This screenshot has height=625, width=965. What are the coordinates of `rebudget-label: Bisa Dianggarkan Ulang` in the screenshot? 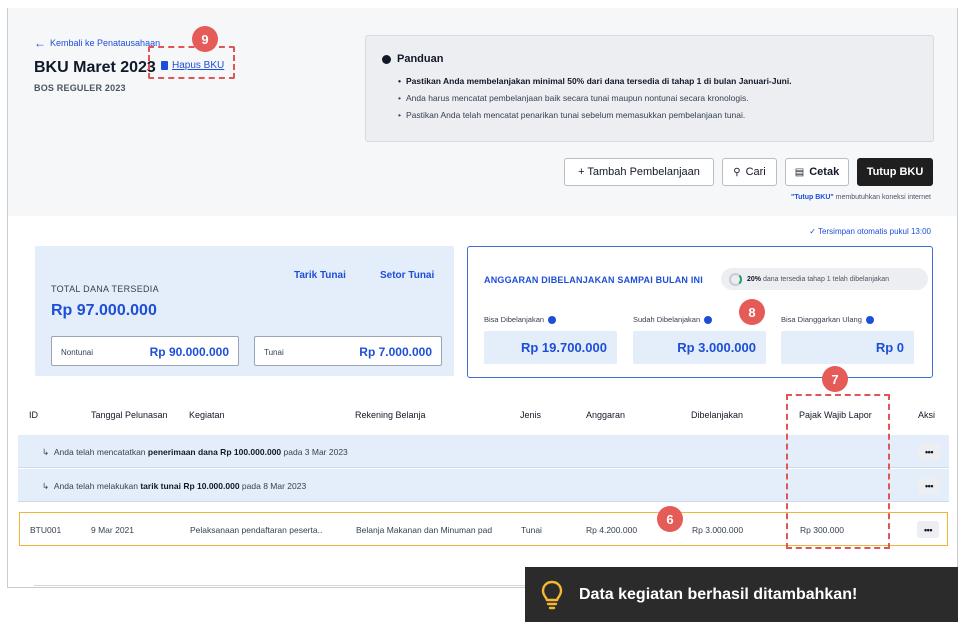 It's located at (827, 319).